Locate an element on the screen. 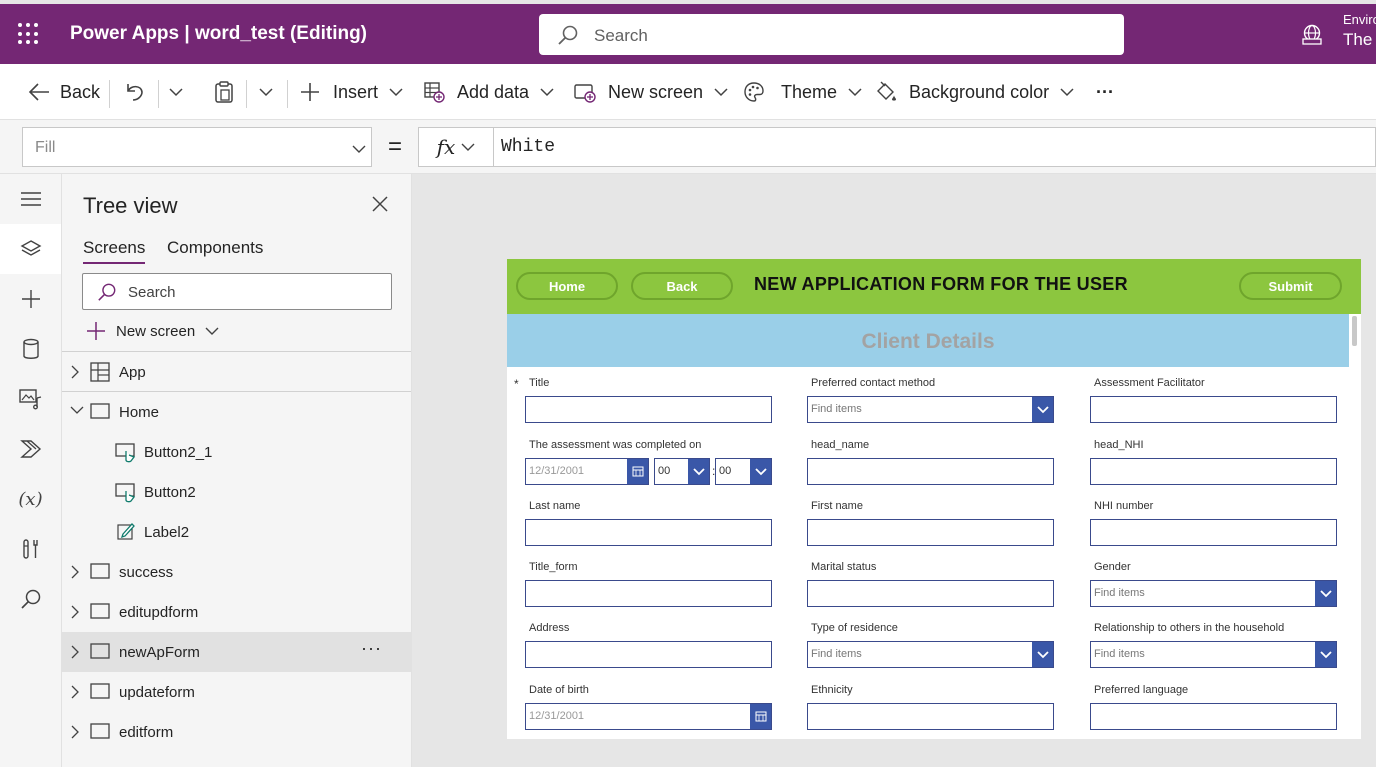 This screenshot has width=1376, height=767. assessment-date-picker: 12/31/2001 is located at coordinates (587, 471).